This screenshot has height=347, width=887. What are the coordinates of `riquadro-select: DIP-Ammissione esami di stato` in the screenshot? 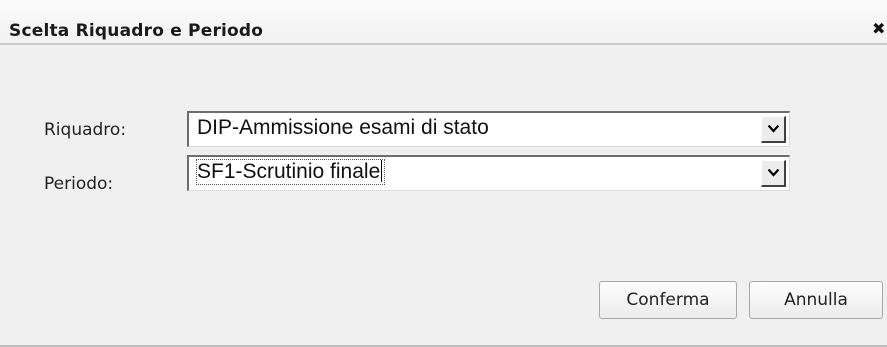 It's located at (488, 129).